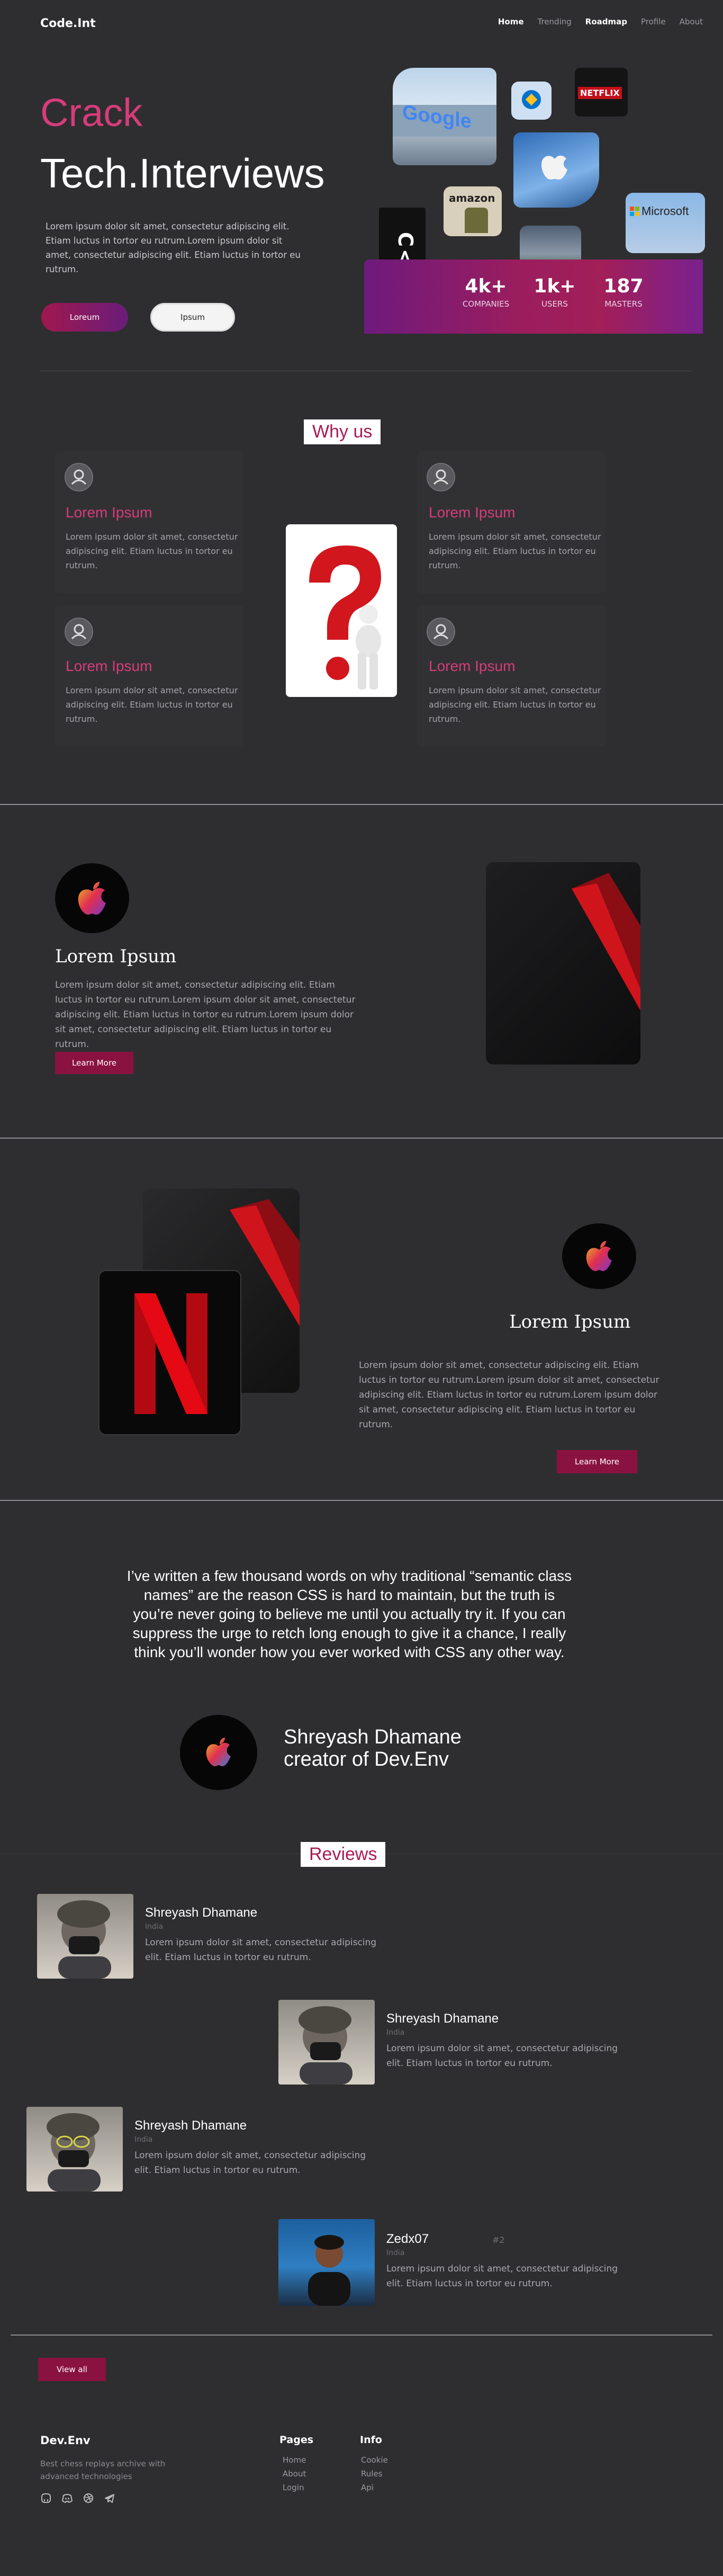 The image size is (723, 2576). What do you see at coordinates (294, 2474) in the screenshot?
I see `footer-link-about: About` at bounding box center [294, 2474].